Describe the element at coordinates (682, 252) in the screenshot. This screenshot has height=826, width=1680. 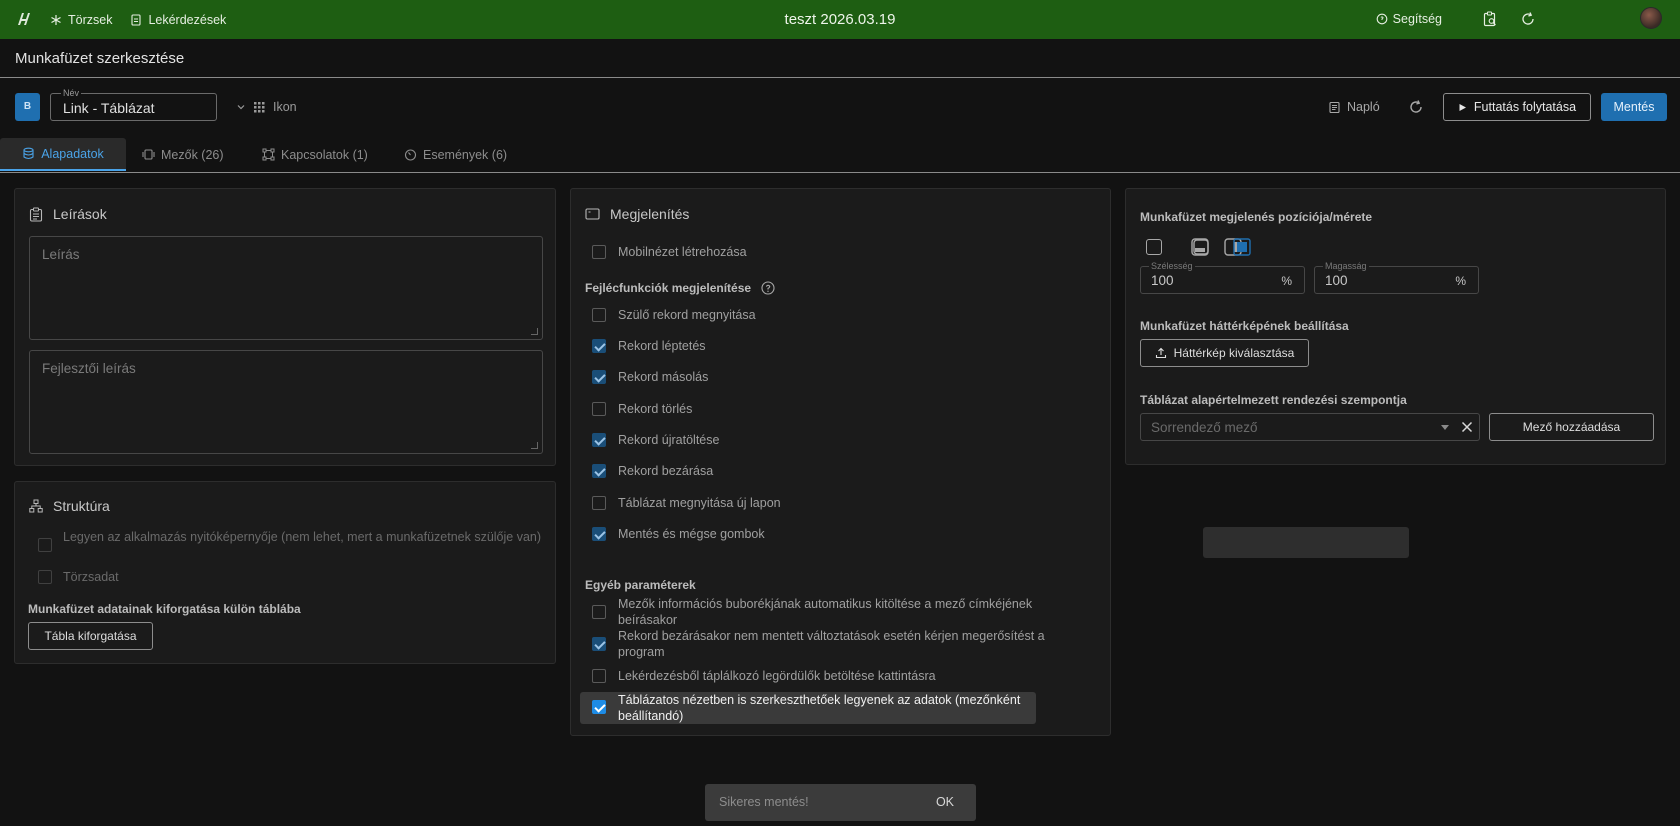
I see `mobile-view-label: Mobilnézet létrehozása` at that location.